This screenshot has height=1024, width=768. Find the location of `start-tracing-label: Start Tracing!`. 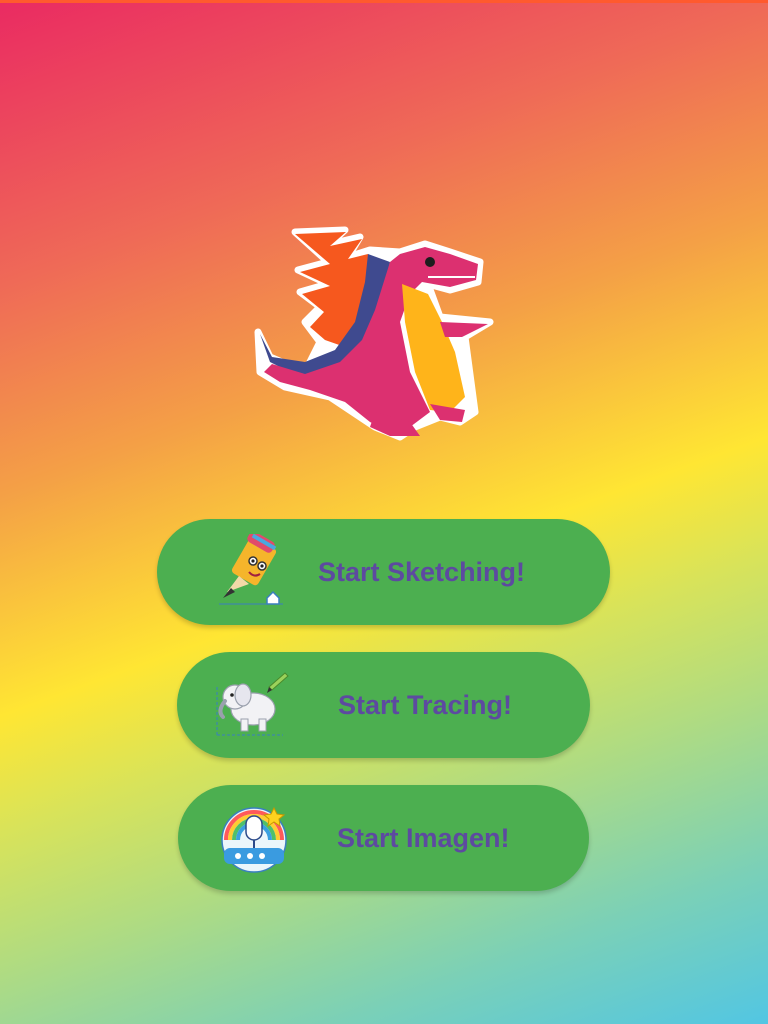

start-tracing-label: Start Tracing! is located at coordinates (425, 705).